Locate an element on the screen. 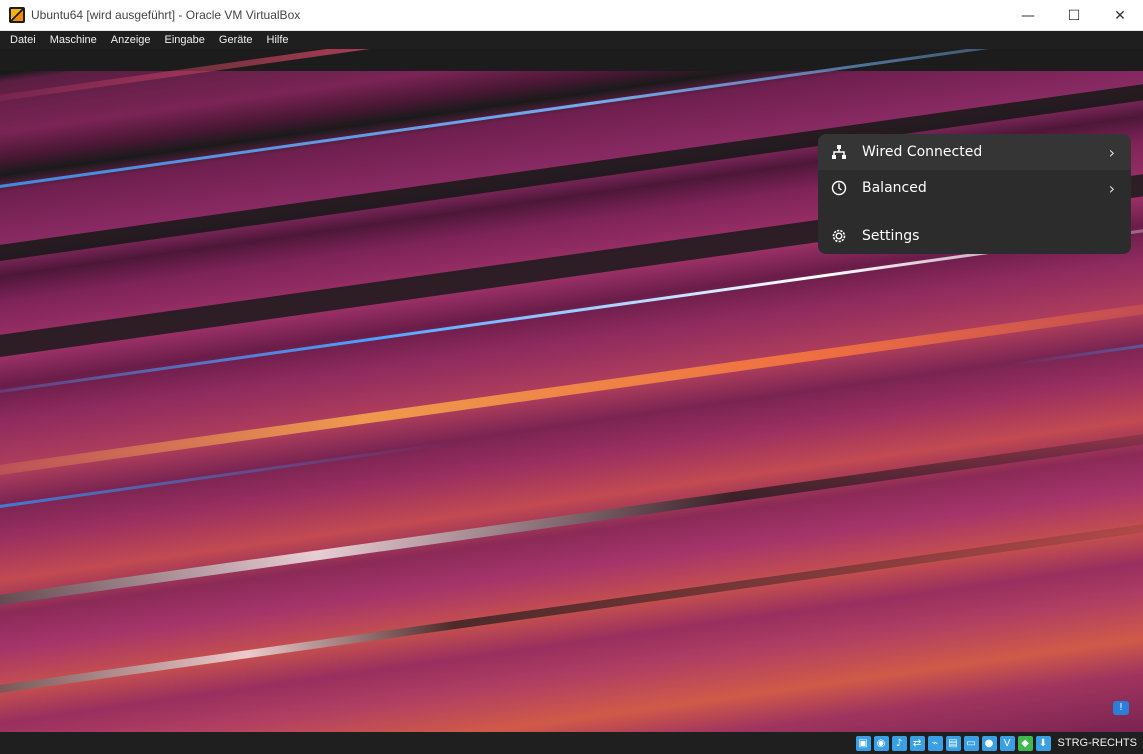 Image resolution: width=1143 pixels, height=754 pixels. system-menu-popup: Wired Connected › Balanced › Settings is located at coordinates (974, 195).